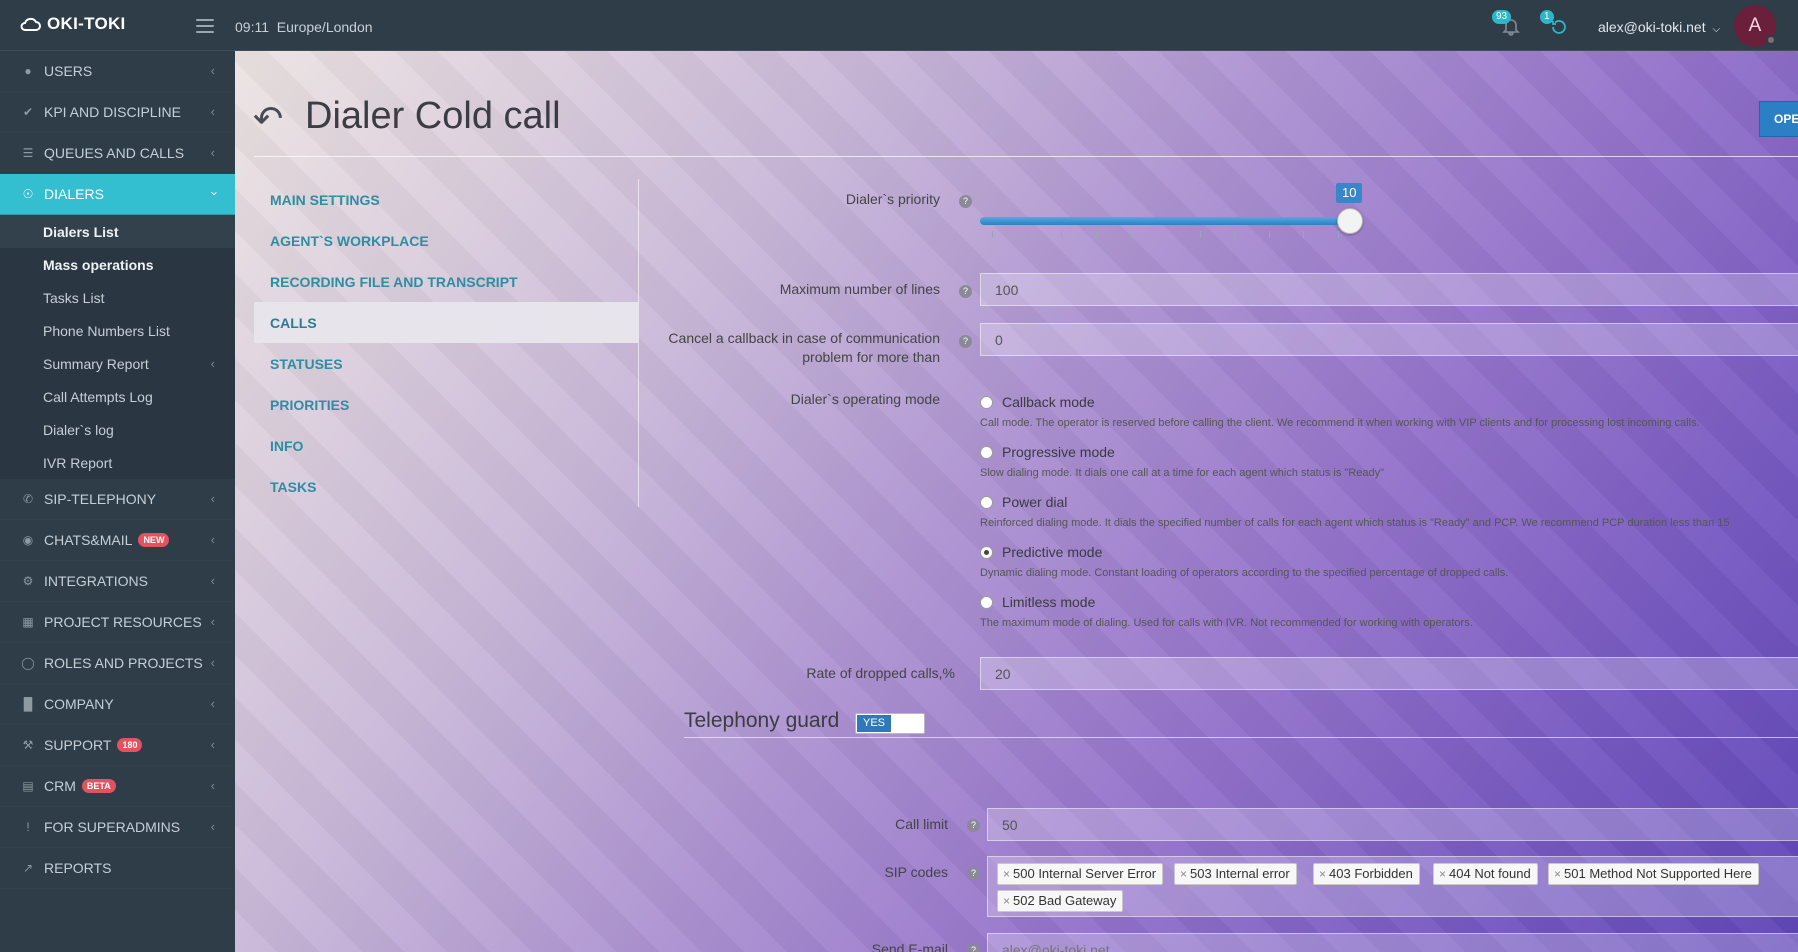  Describe the element at coordinates (117, 112) in the screenshot. I see `sidebar-item-kpi: ✔ KPI AND DISCIPLINE ‹` at that location.